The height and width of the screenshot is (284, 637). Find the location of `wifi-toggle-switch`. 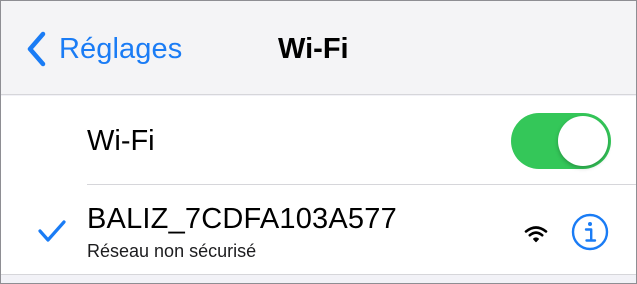

wifi-toggle-switch is located at coordinates (561, 141).